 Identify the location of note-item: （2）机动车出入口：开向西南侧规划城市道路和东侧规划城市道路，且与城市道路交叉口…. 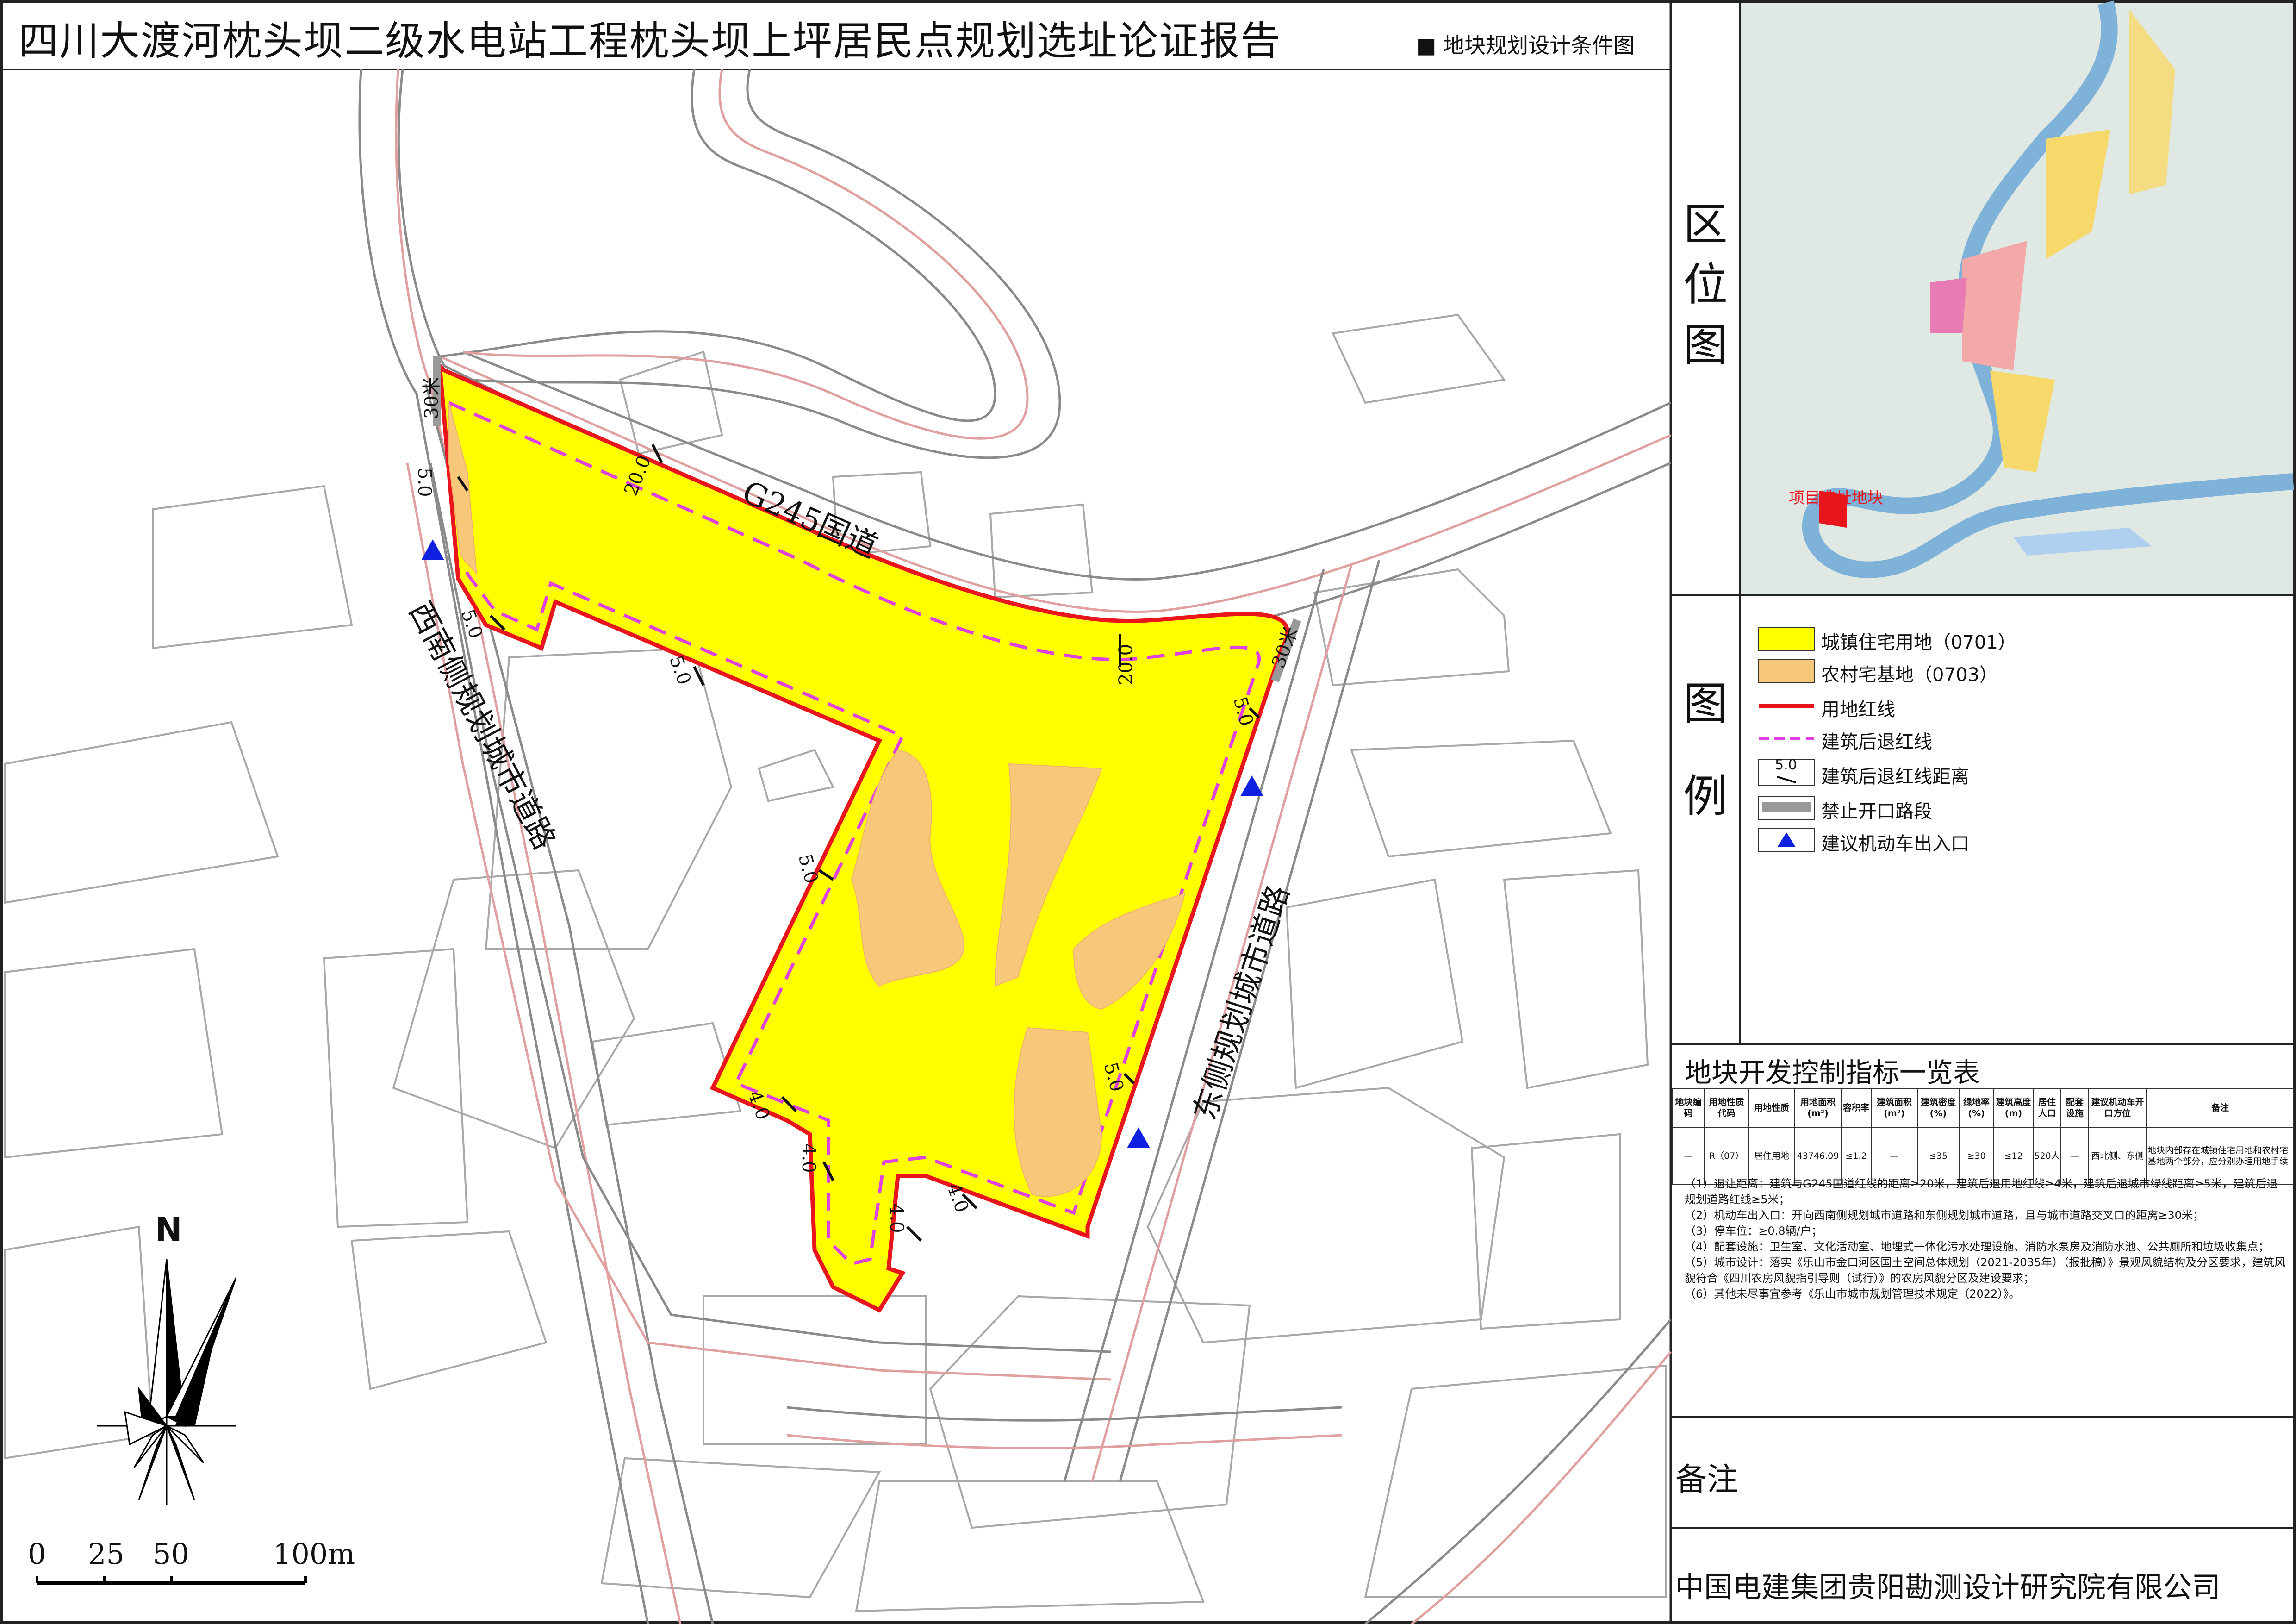
(1944, 1215).